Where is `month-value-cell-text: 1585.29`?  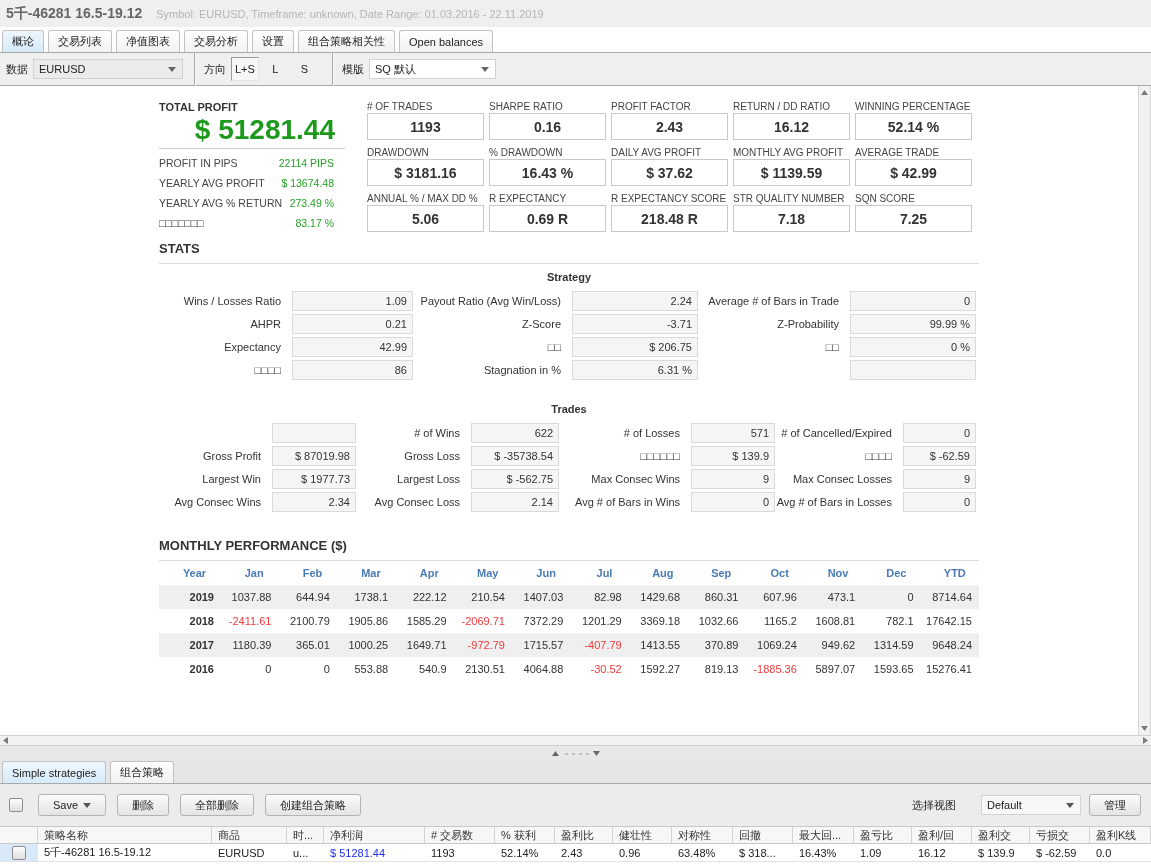 month-value-cell-text: 1585.29 is located at coordinates (426, 621).